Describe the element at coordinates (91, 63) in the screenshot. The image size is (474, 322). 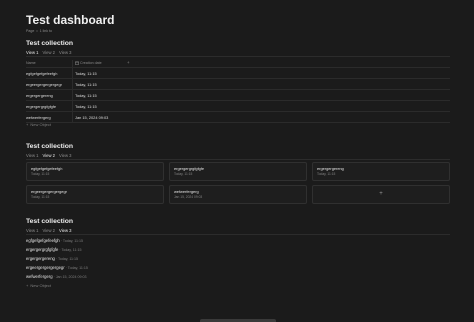
I see `column-creation-date-label: Creation date` at that location.